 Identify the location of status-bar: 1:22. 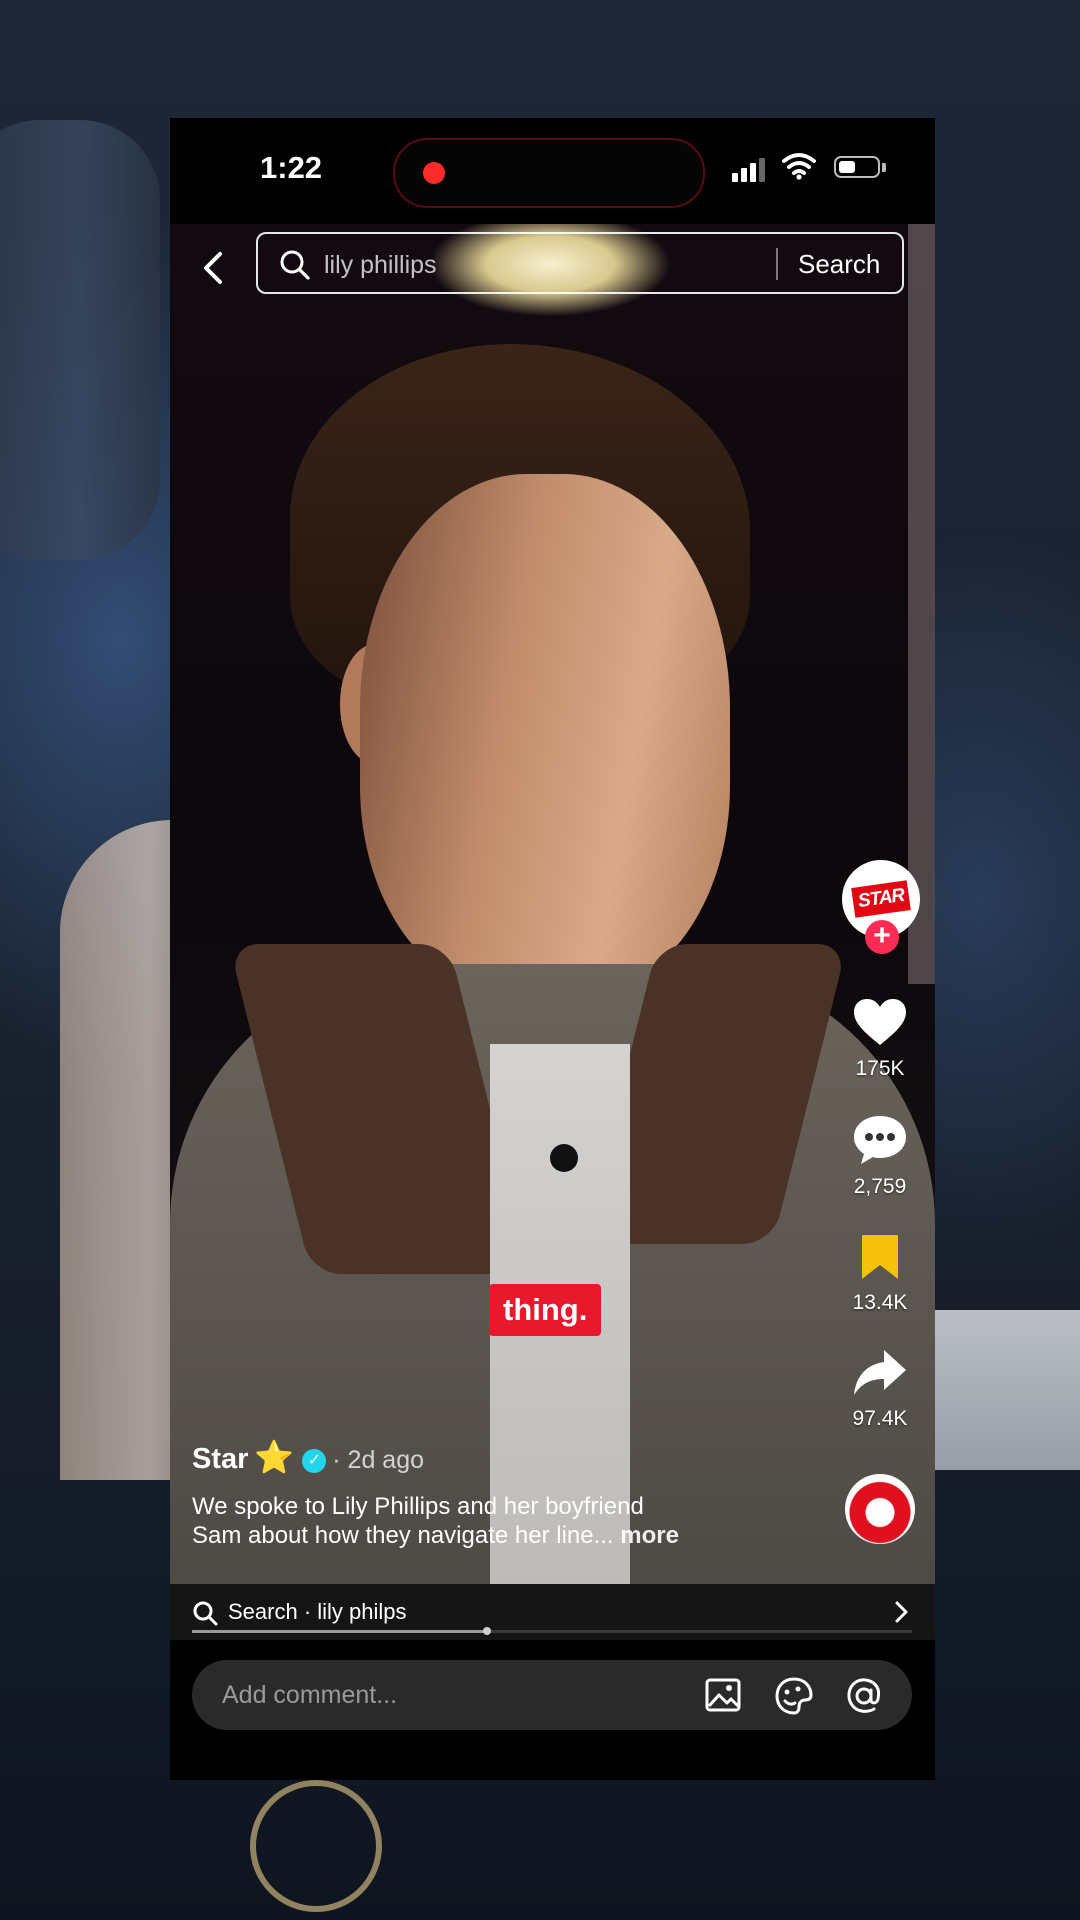
(552, 171).